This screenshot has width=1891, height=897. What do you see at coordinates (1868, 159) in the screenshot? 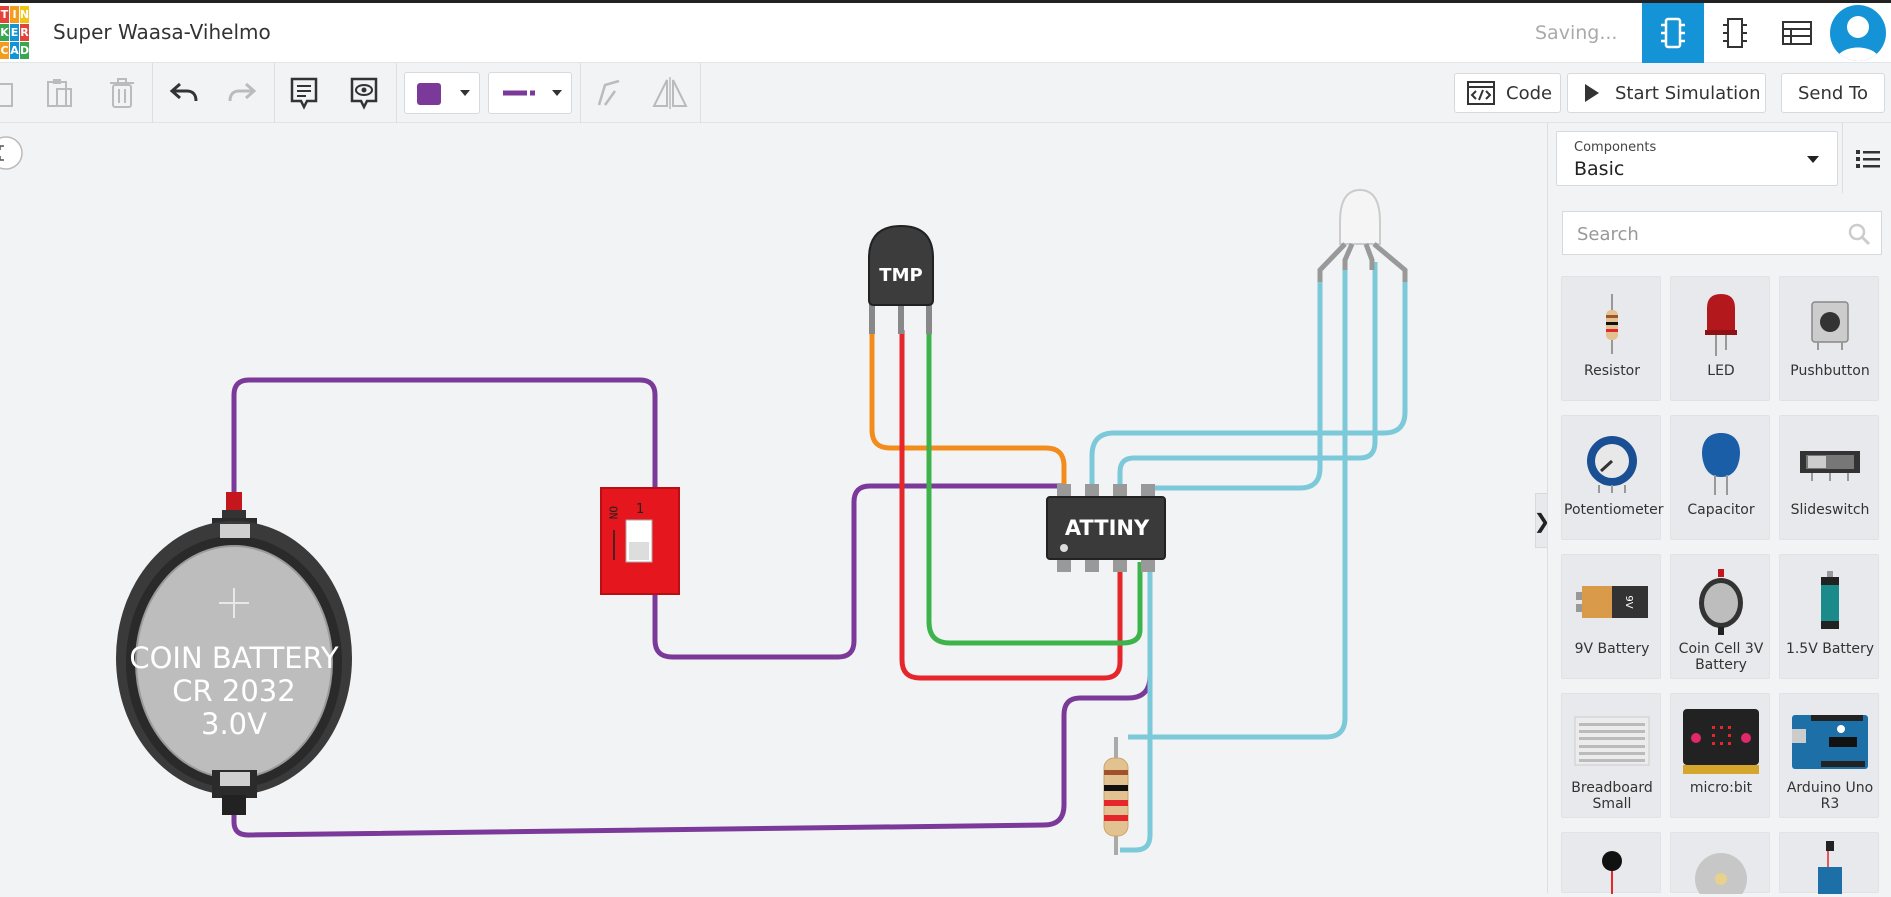
I see `list-view-button` at bounding box center [1868, 159].